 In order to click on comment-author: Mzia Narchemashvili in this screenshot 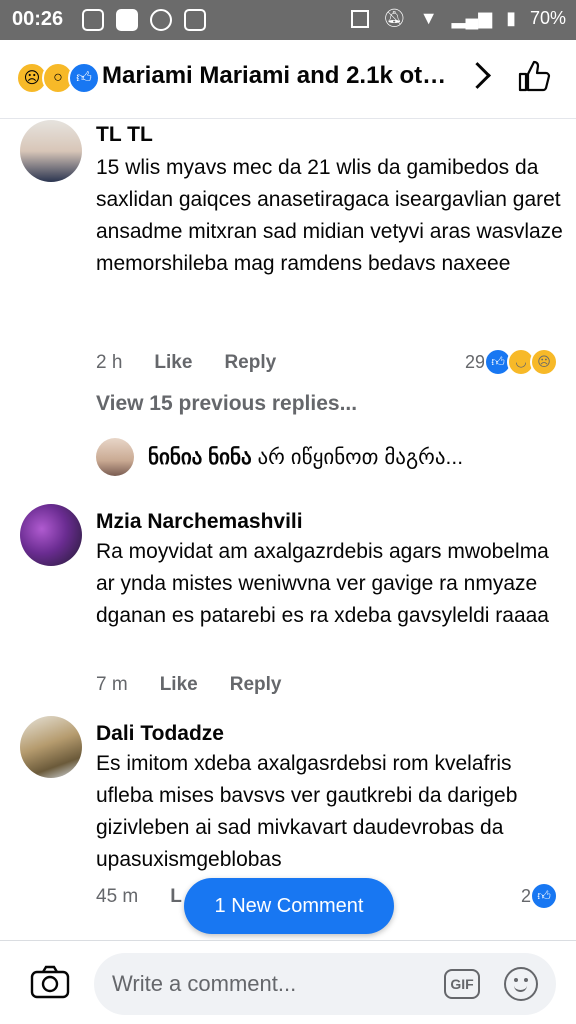, I will do `click(199, 522)`.